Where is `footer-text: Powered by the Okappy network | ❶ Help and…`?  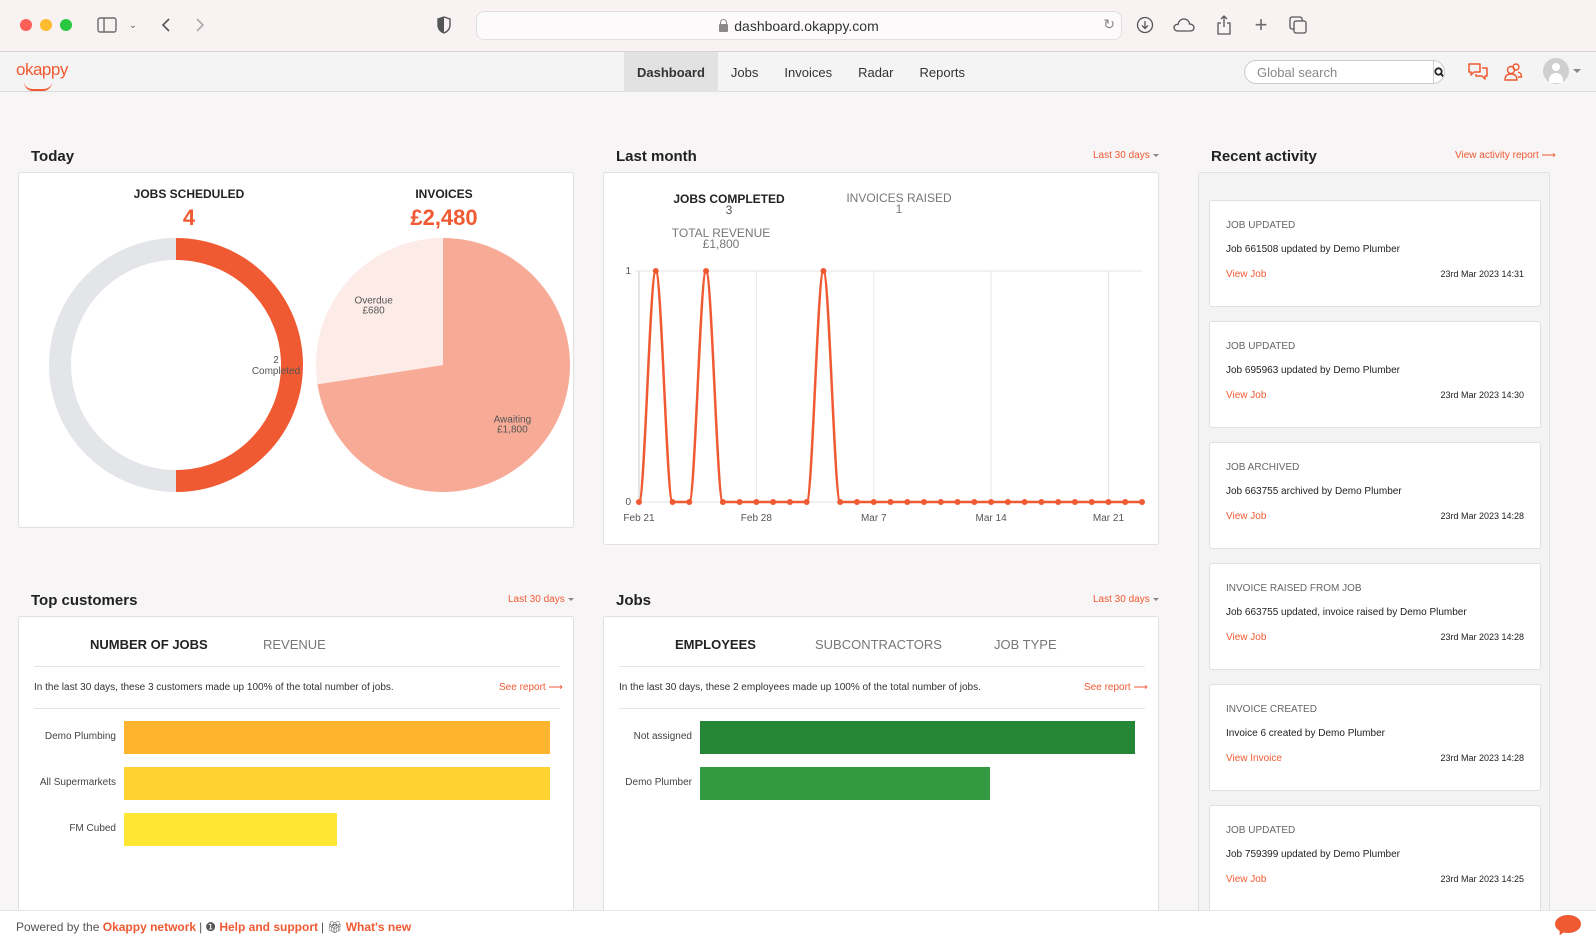
footer-text: Powered by the Okappy network | ❶ Help and… is located at coordinates (213, 927).